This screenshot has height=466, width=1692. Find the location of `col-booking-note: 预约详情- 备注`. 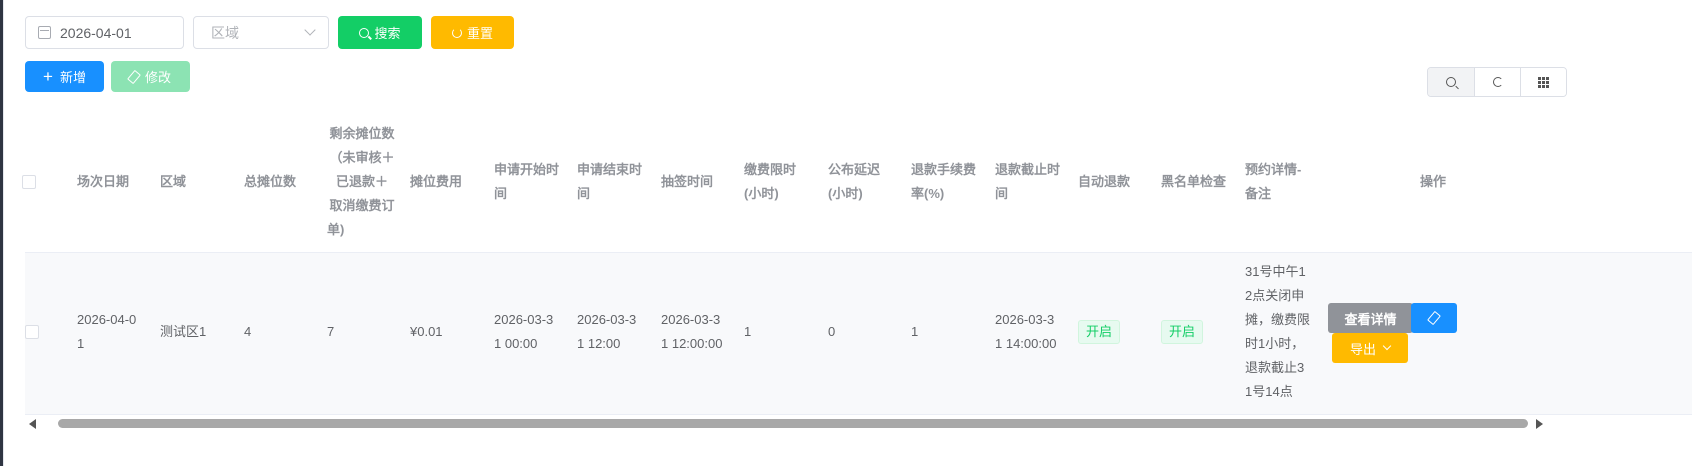

col-booking-note: 预约详情- 备注 is located at coordinates (1273, 181).